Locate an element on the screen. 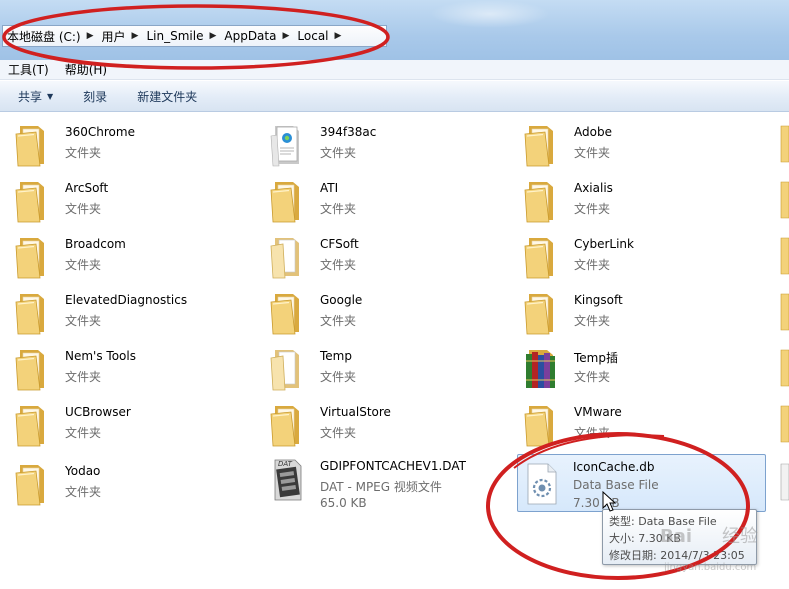 This screenshot has height=589, width=789. titlebar-glow is located at coordinates (490, 14).